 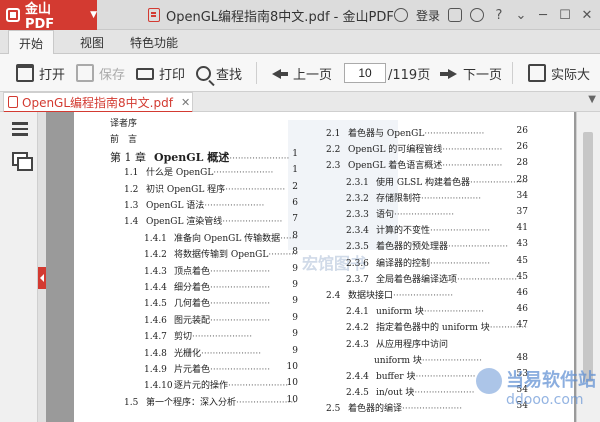 I want to click on toc-page-number: 8, so click(x=295, y=235).